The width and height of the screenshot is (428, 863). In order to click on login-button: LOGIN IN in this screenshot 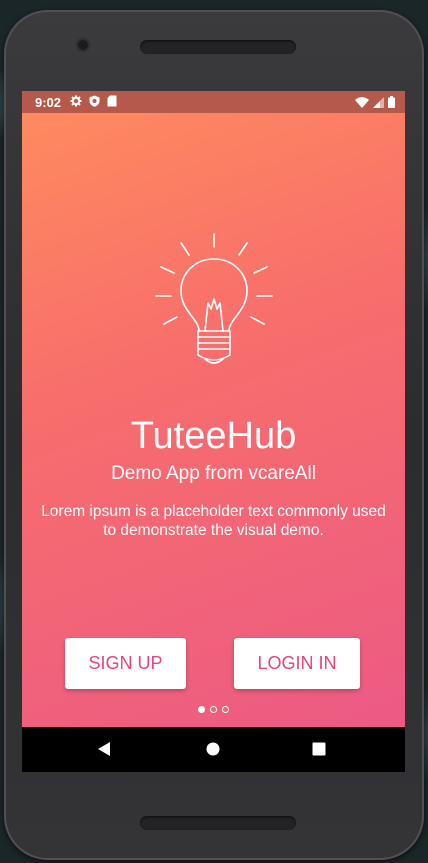, I will do `click(297, 663)`.